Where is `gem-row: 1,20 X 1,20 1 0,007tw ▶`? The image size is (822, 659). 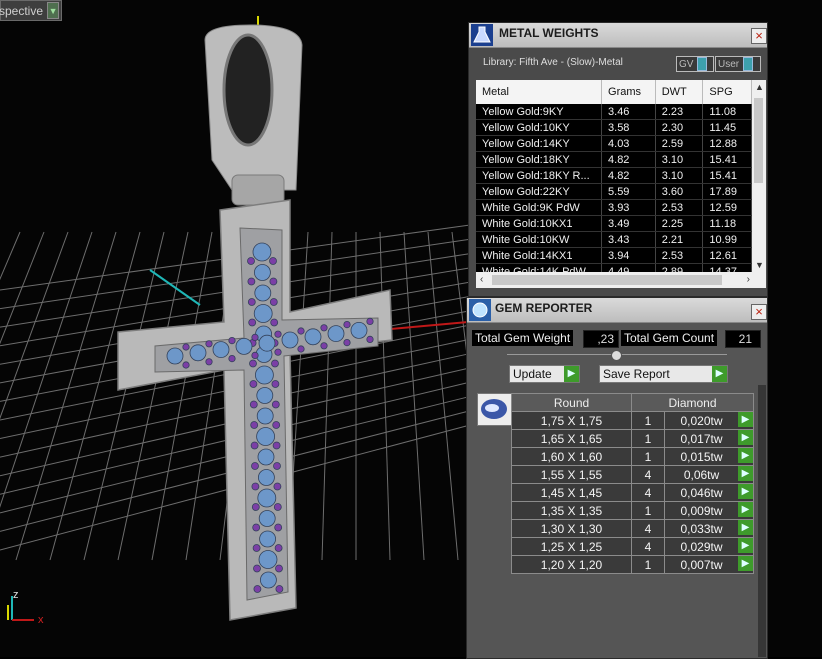
gem-row: 1,20 X 1,20 1 0,007tw ▶ is located at coordinates (632, 564).